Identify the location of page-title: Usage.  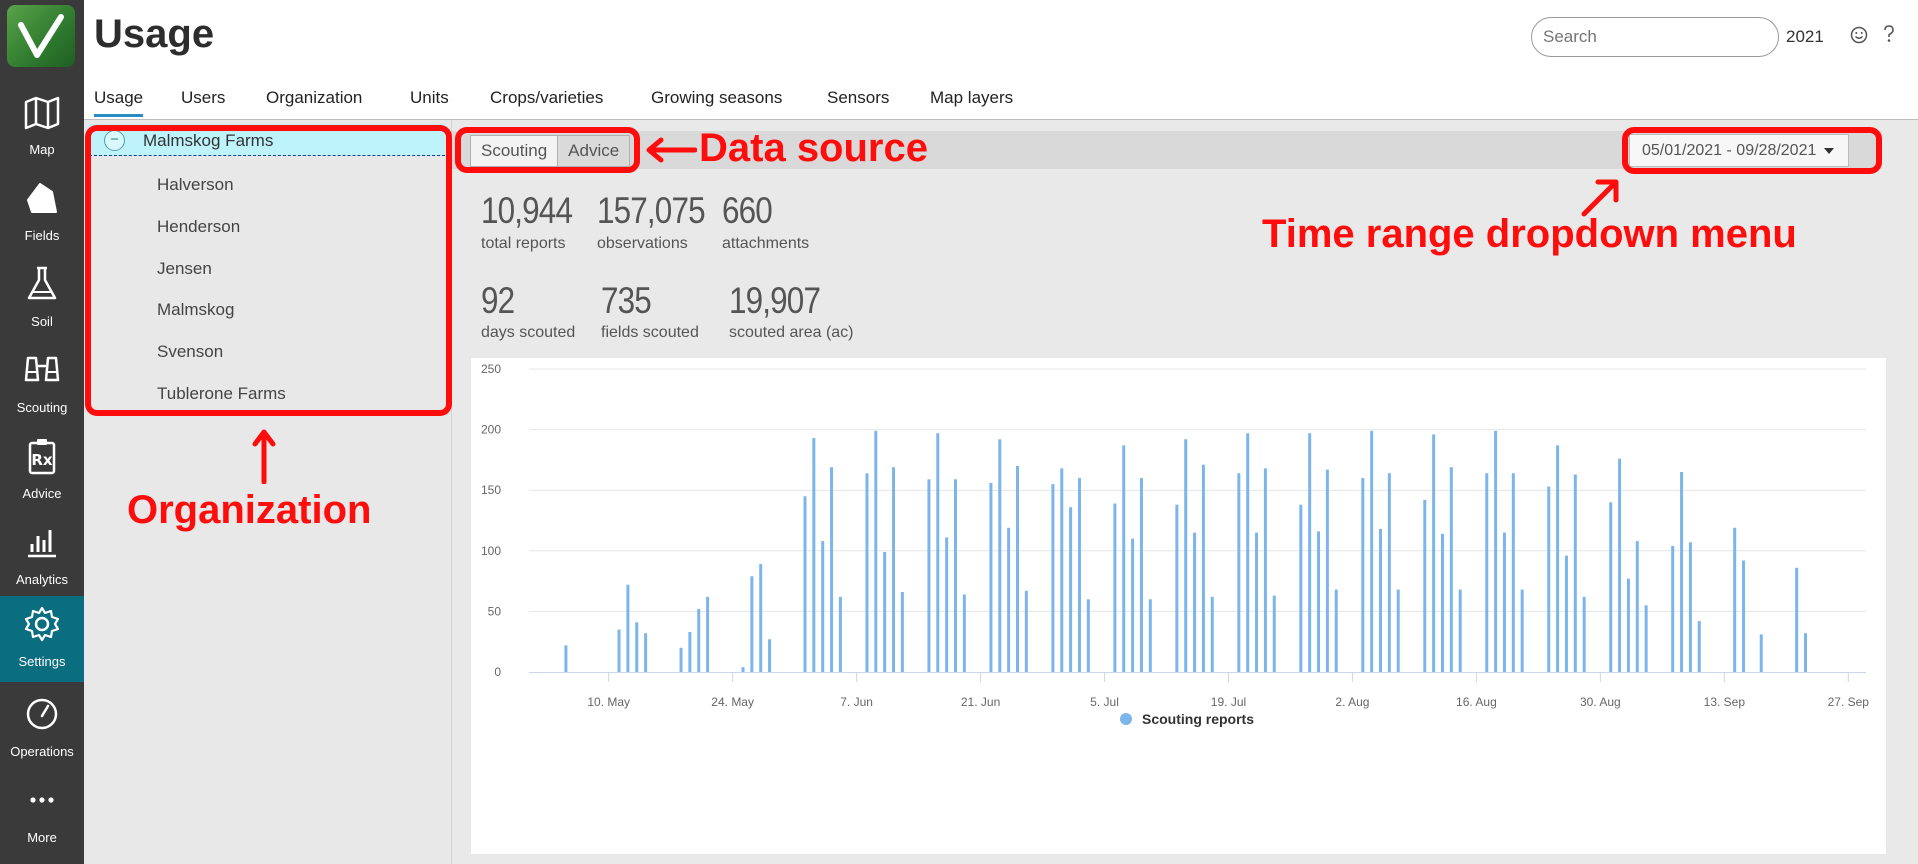
(154, 34).